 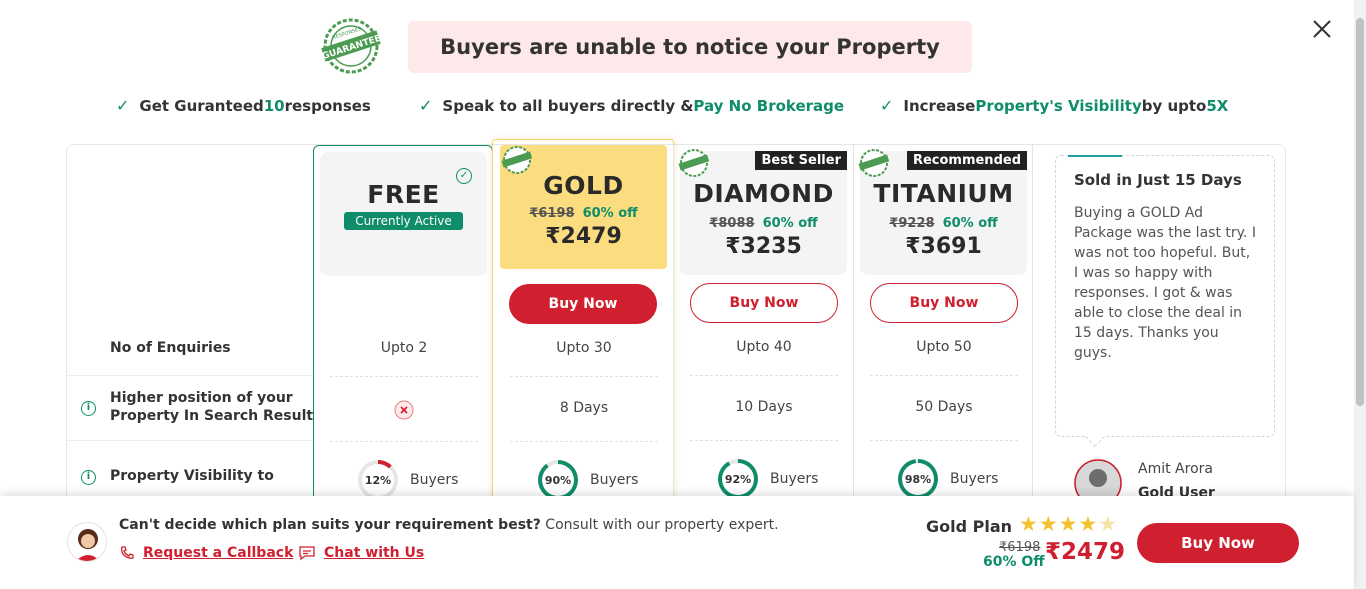 What do you see at coordinates (732, 223) in the screenshot?
I see `old-price: ₹8088` at bounding box center [732, 223].